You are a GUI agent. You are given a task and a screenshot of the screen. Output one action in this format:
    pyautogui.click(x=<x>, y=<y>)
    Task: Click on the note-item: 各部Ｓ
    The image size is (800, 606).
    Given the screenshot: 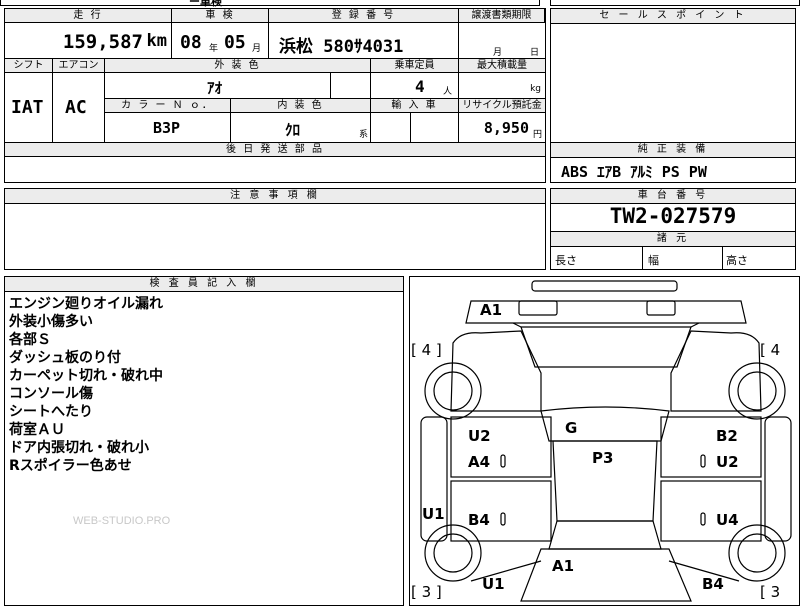 What is the action you would take?
    pyautogui.click(x=30, y=340)
    